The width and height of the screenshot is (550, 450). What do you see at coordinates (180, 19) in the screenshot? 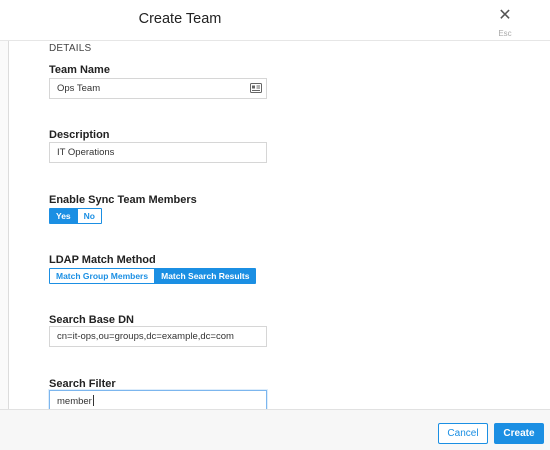
I see `modal-title: Create Team` at bounding box center [180, 19].